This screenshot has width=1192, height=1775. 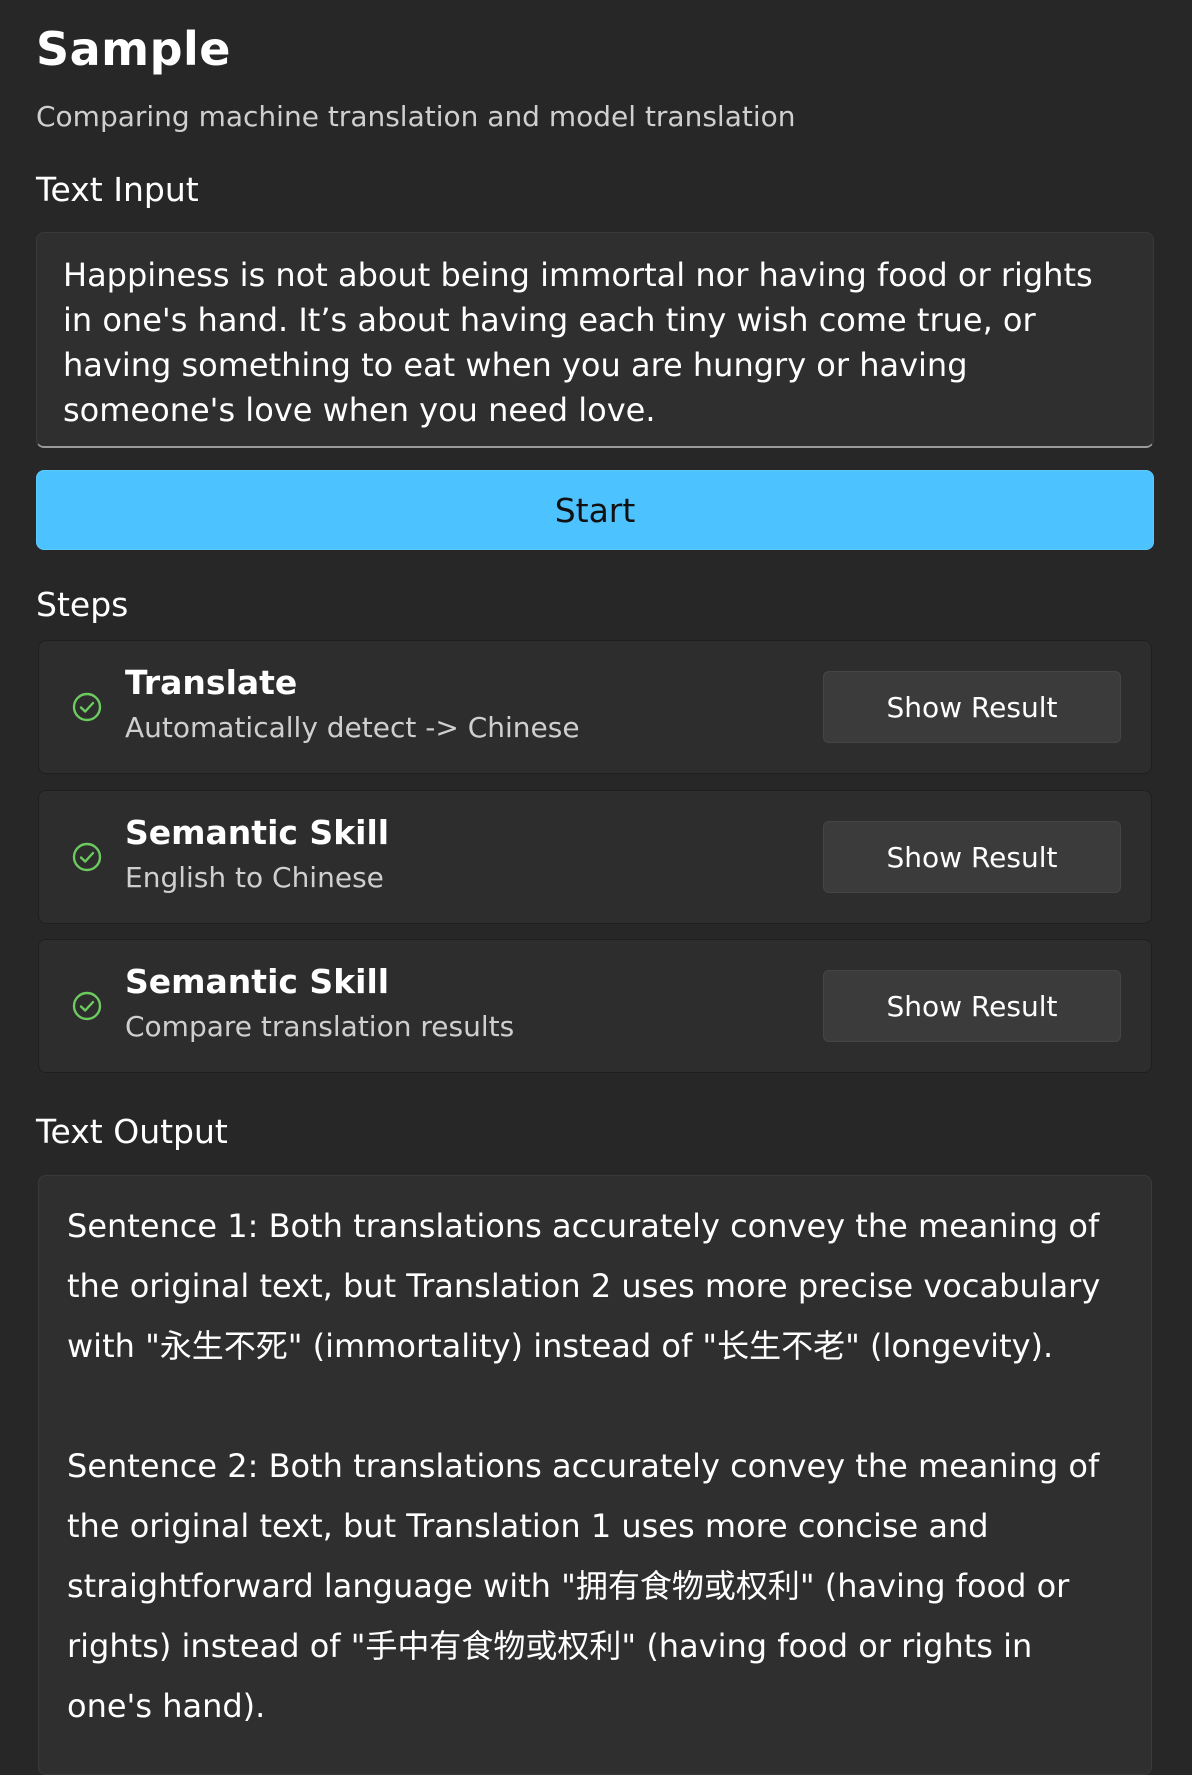 I want to click on text-output-label: Text Output, so click(x=132, y=1131).